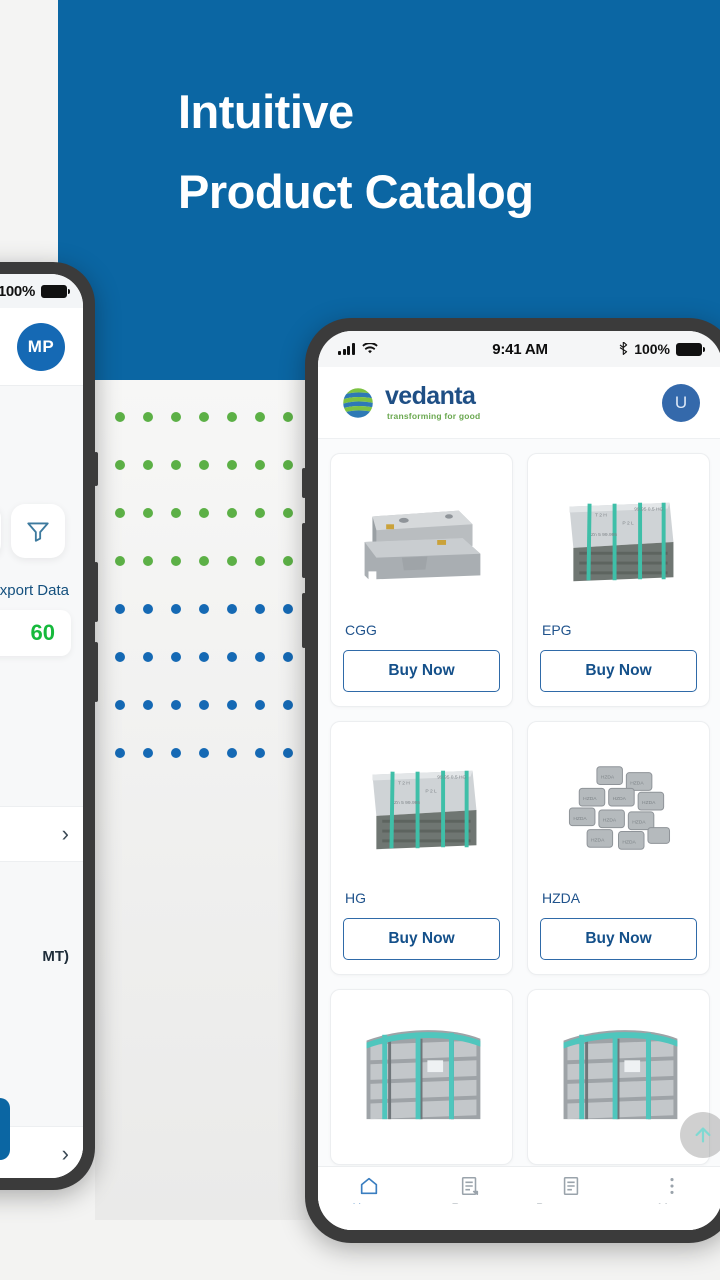 The width and height of the screenshot is (720, 1280). I want to click on left-phone-body: xport Data 60 › MT) ›, so click(41, 782).